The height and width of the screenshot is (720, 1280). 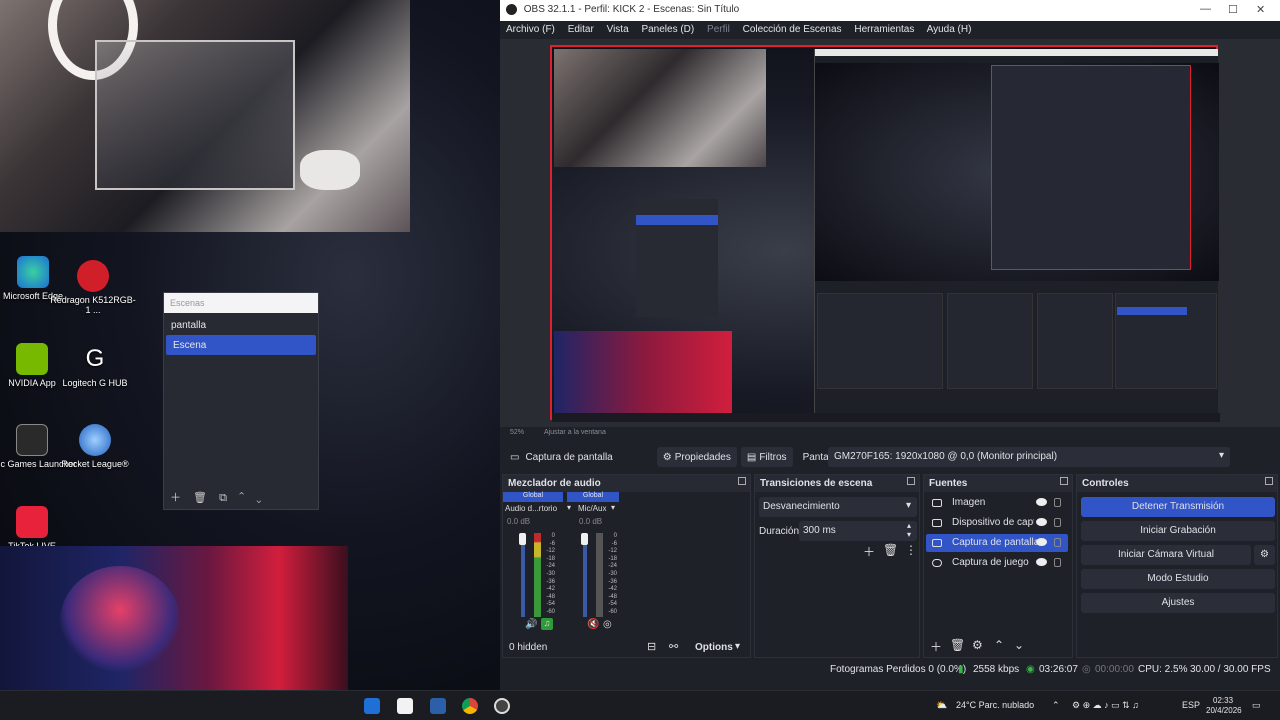 I want to click on menu-ayuda: Ayuda (H), so click(x=949, y=29).